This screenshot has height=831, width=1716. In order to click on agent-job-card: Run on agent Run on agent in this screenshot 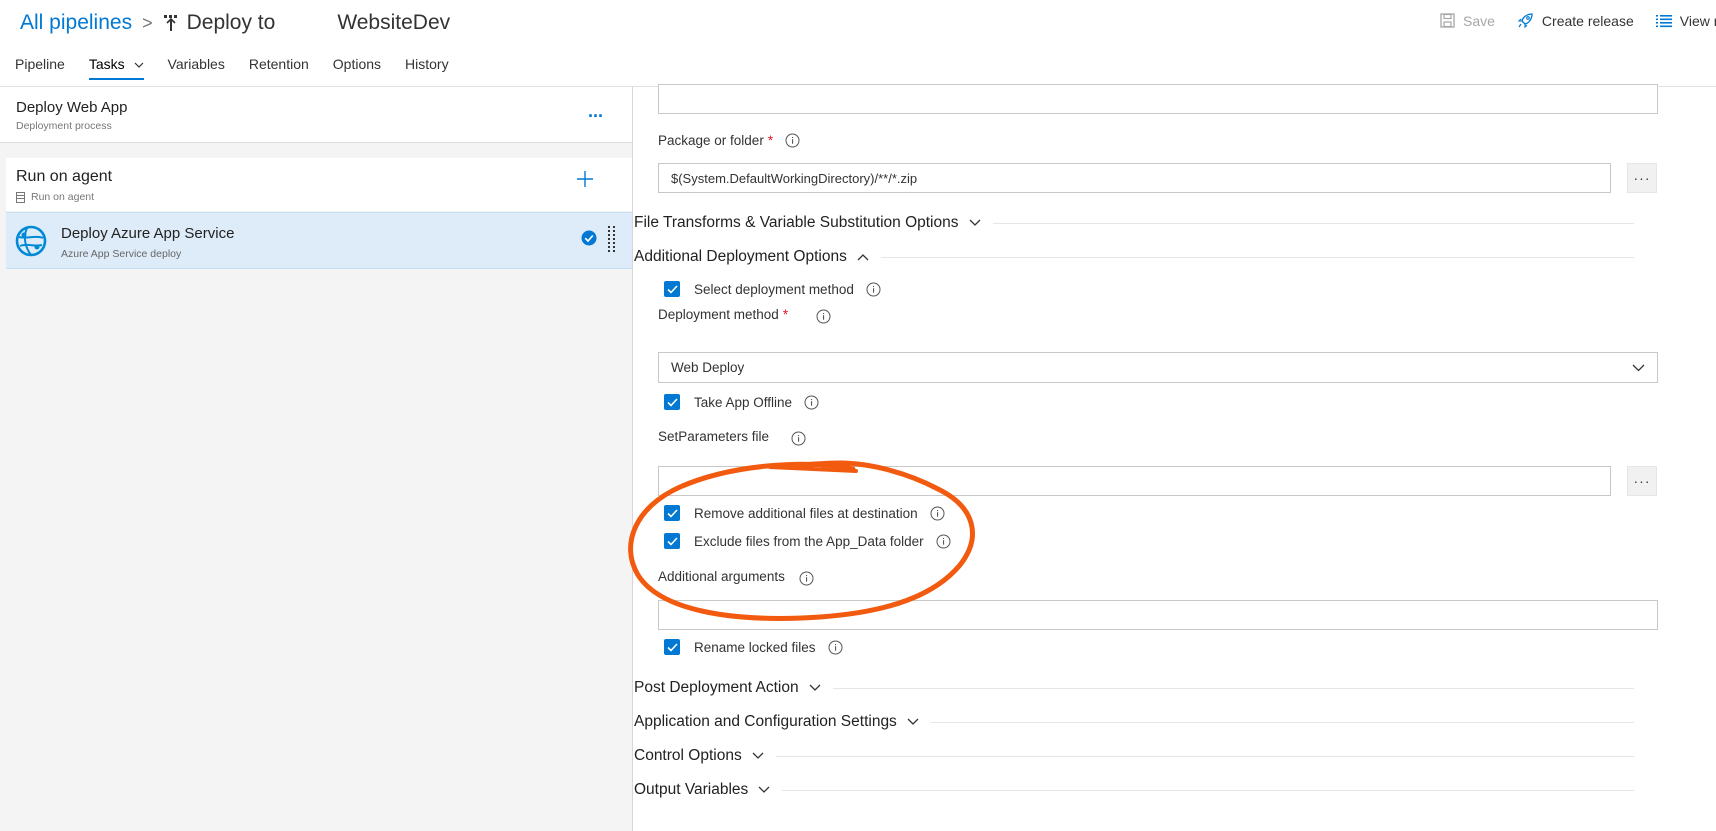, I will do `click(319, 184)`.